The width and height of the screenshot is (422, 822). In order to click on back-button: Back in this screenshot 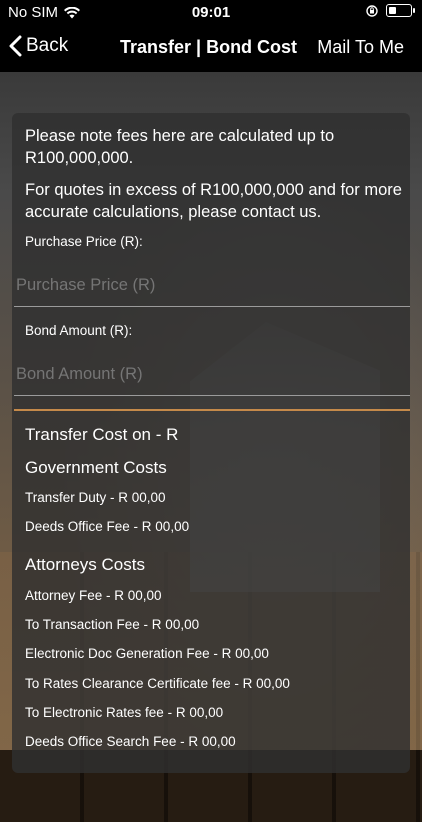, I will do `click(38, 46)`.